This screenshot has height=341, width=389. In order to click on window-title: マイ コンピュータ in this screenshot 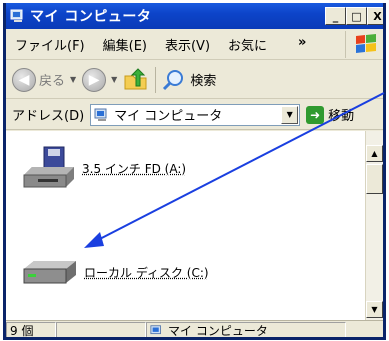, I will do `click(91, 17)`.